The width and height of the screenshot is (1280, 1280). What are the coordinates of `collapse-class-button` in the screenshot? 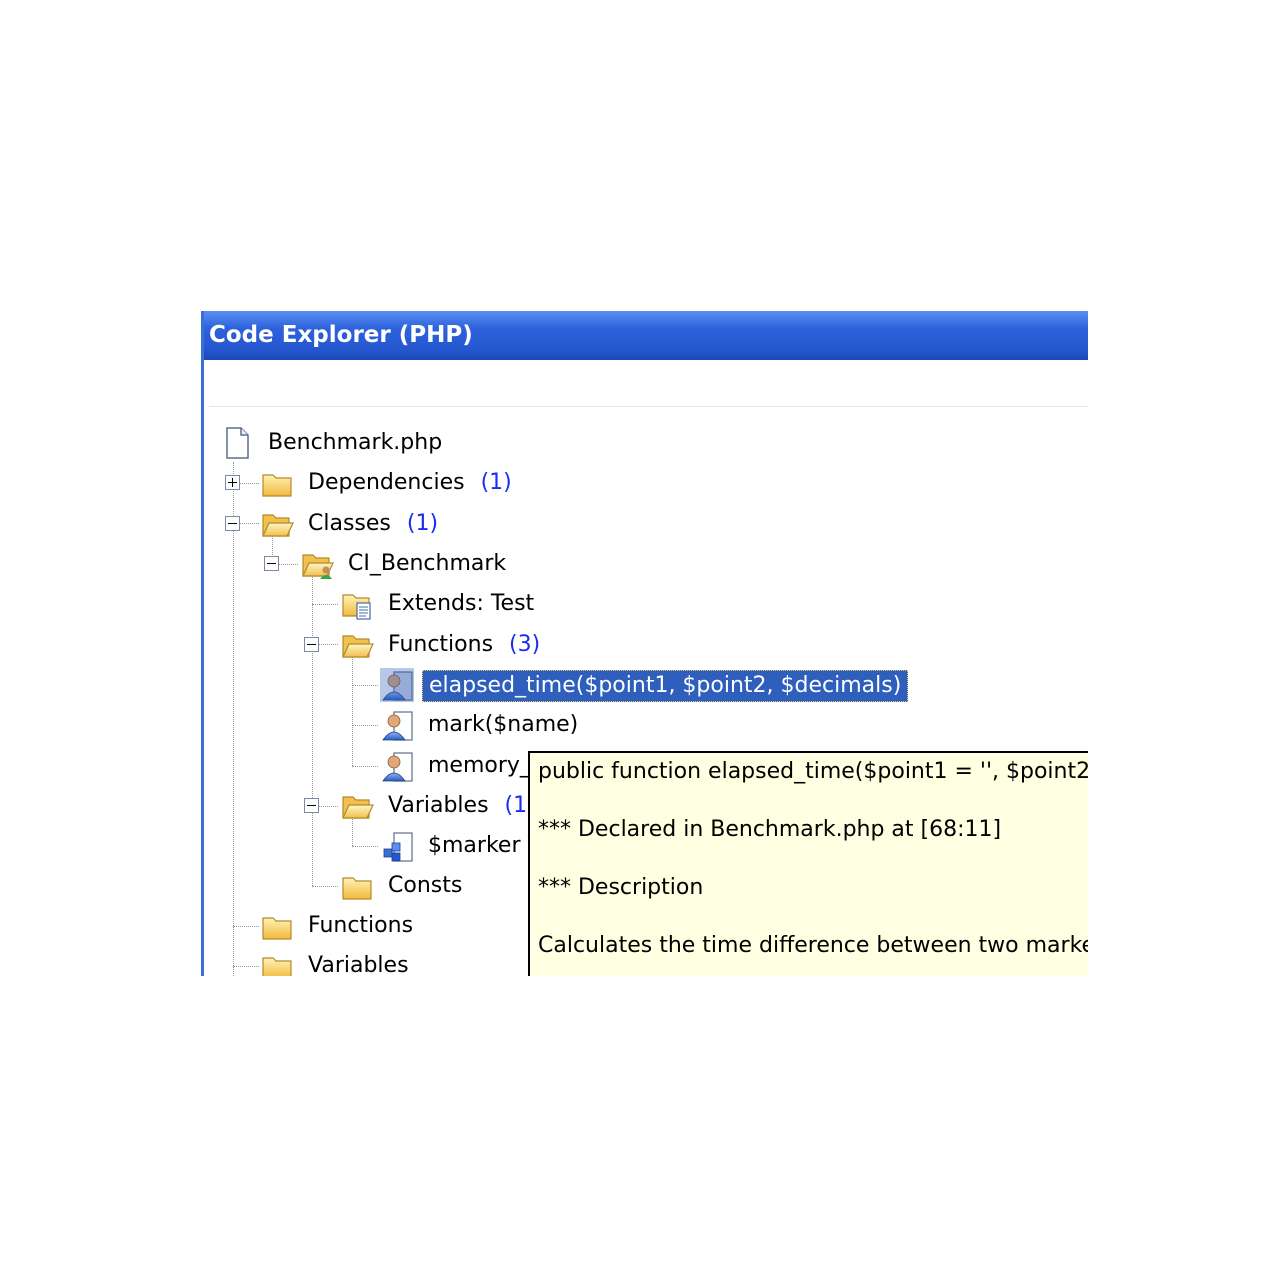 It's located at (271, 563).